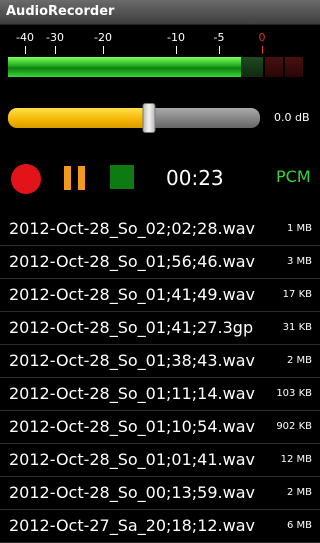 This screenshot has height=543, width=320. I want to click on pause-icon, so click(67, 178).